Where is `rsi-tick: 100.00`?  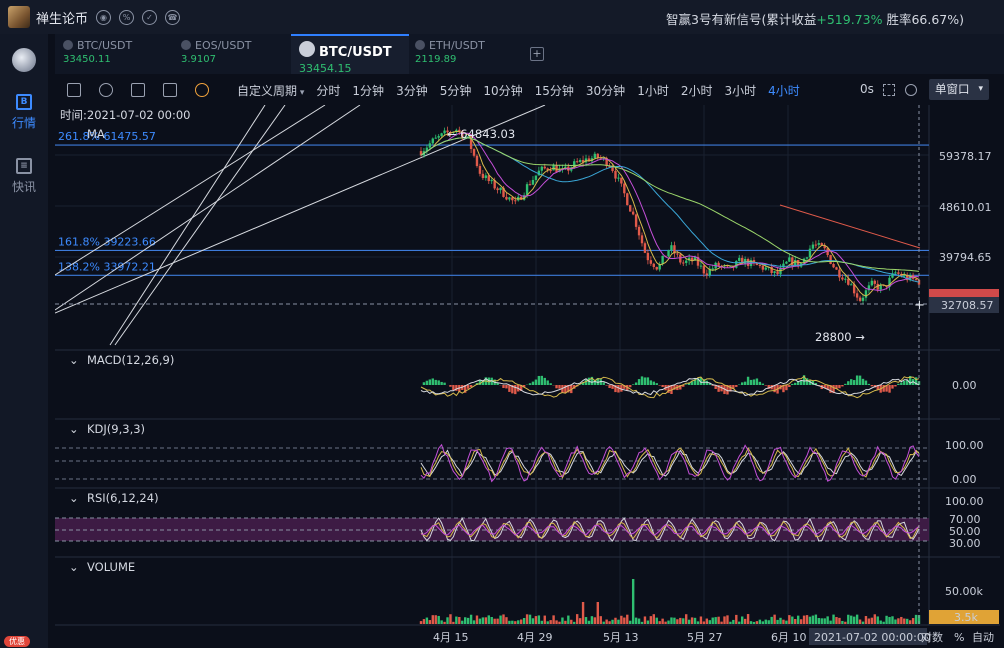 rsi-tick: 100.00 is located at coordinates (964, 501).